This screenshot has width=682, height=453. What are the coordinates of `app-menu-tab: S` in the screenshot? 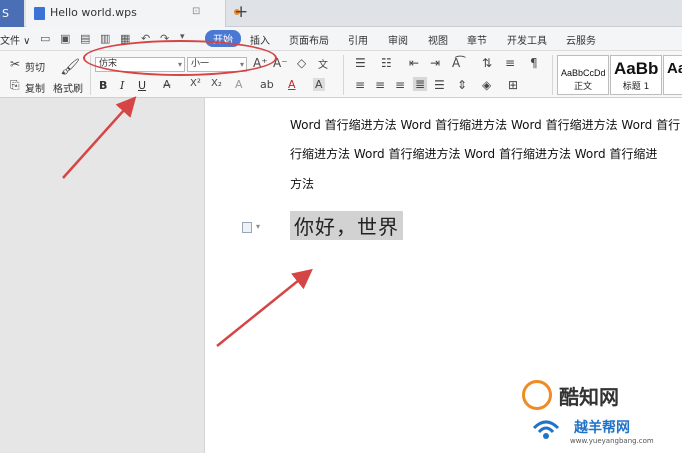 It's located at (12, 13).